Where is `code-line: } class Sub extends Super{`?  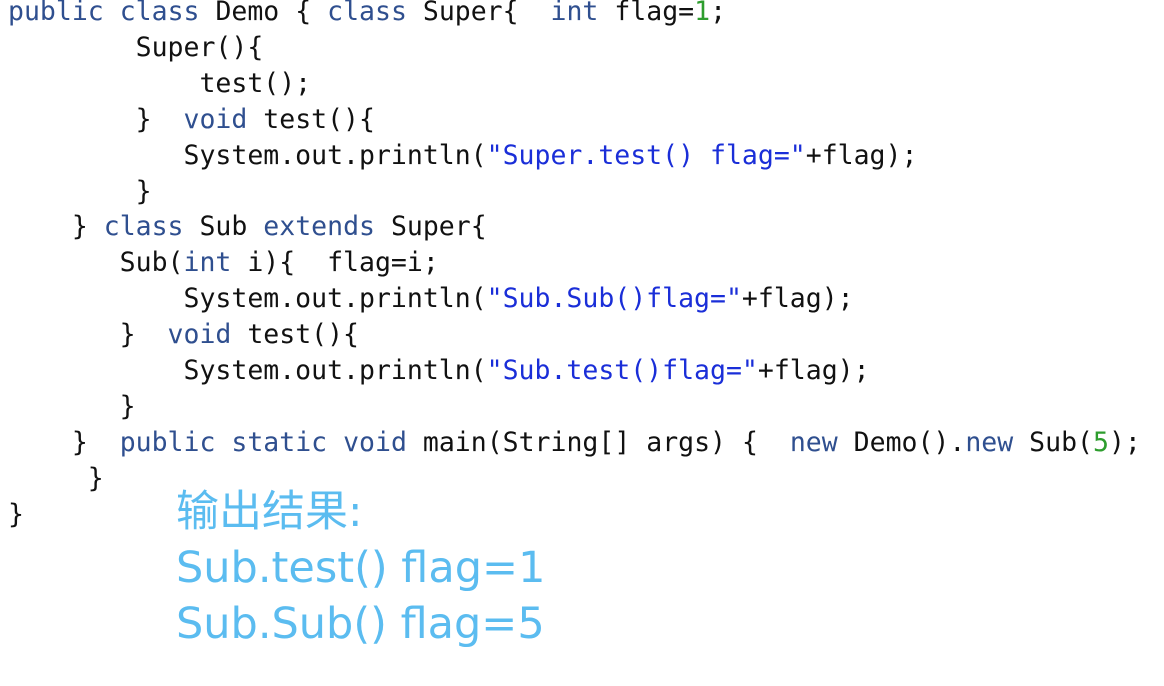
code-line: } class Sub extends Super{ is located at coordinates (247, 227).